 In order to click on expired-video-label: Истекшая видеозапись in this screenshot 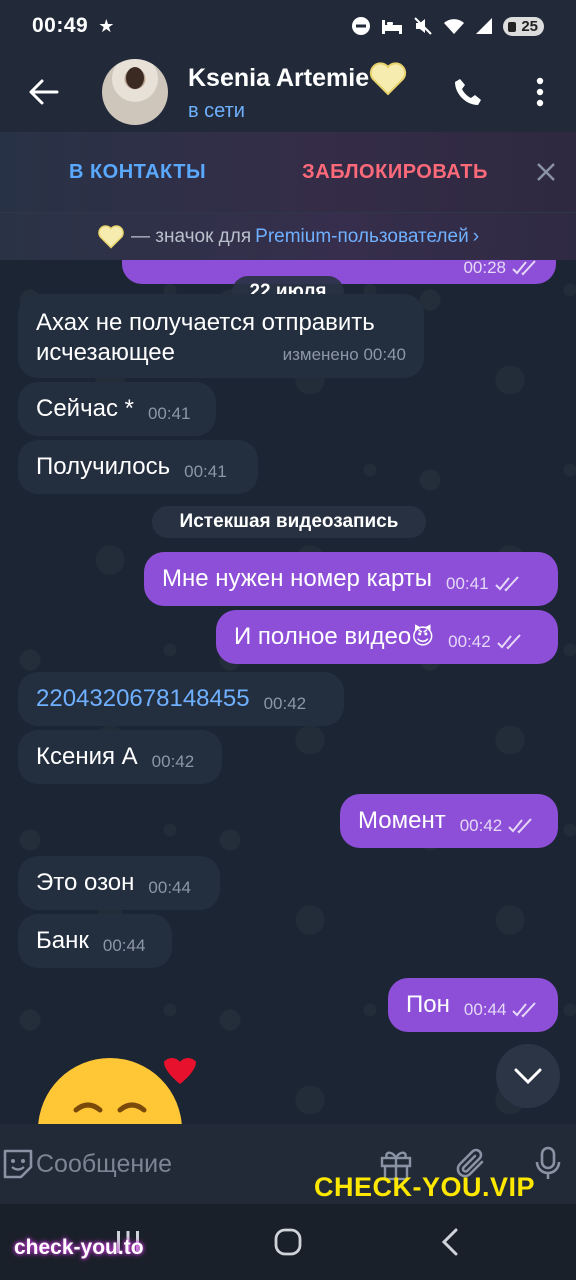, I will do `click(289, 522)`.